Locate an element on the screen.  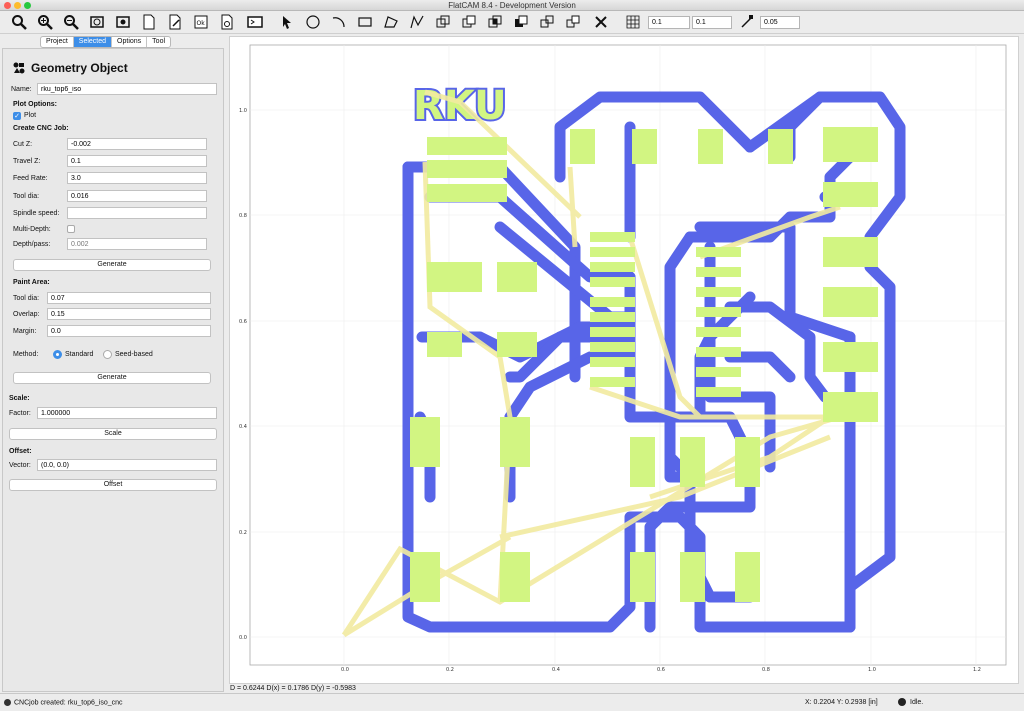
zoom-fit-icon is located at coordinates (19, 22).